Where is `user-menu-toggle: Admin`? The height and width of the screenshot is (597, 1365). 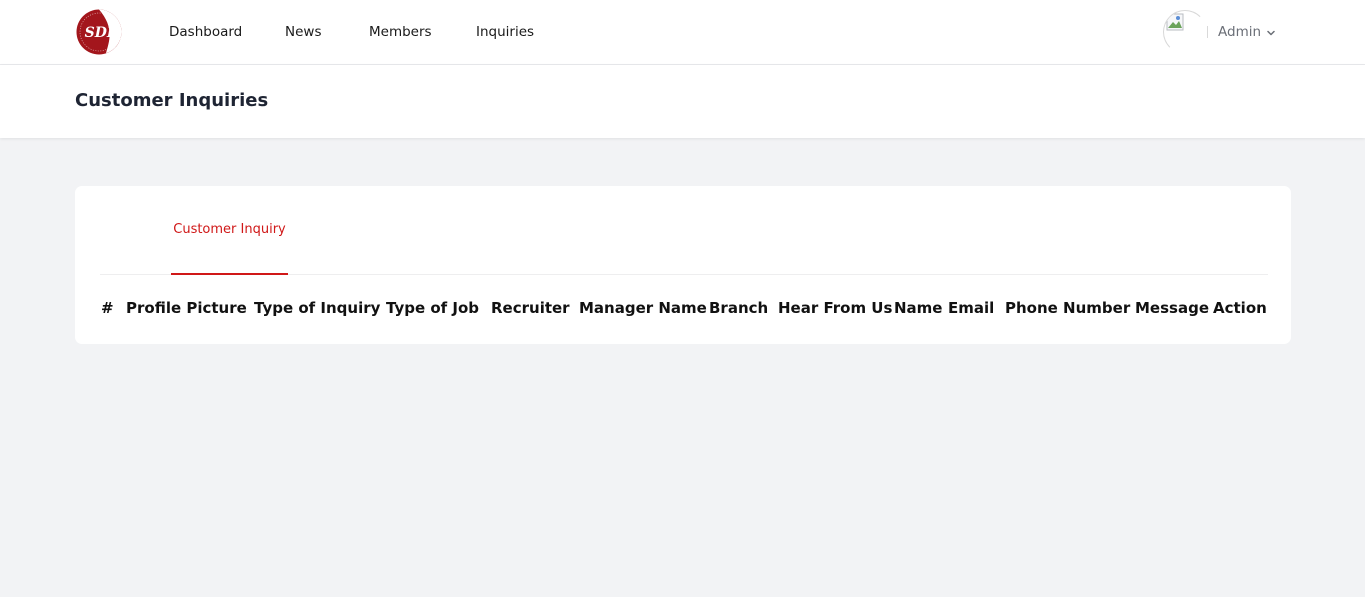
user-menu-toggle: Admin is located at coordinates (1247, 32).